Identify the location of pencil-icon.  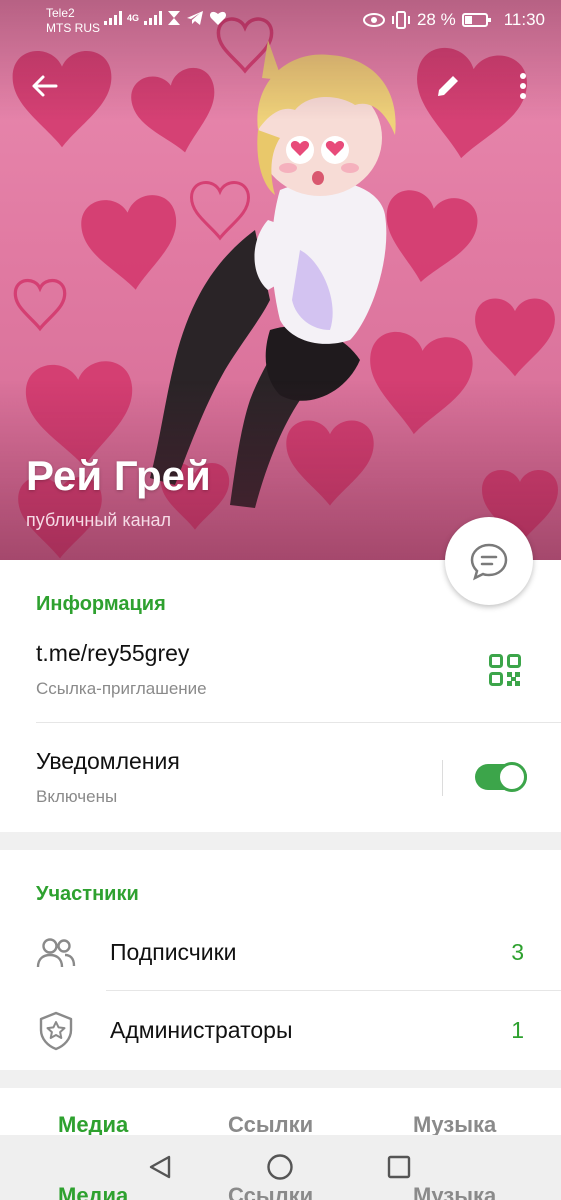
(448, 86).